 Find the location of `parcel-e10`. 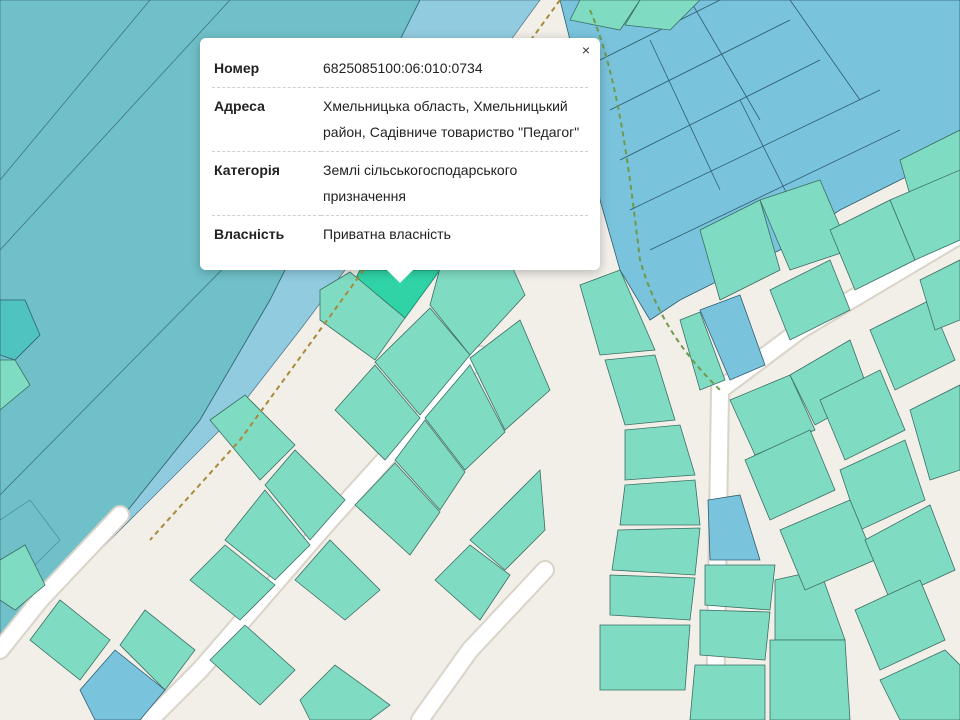

parcel-e10 is located at coordinates (727, 692).